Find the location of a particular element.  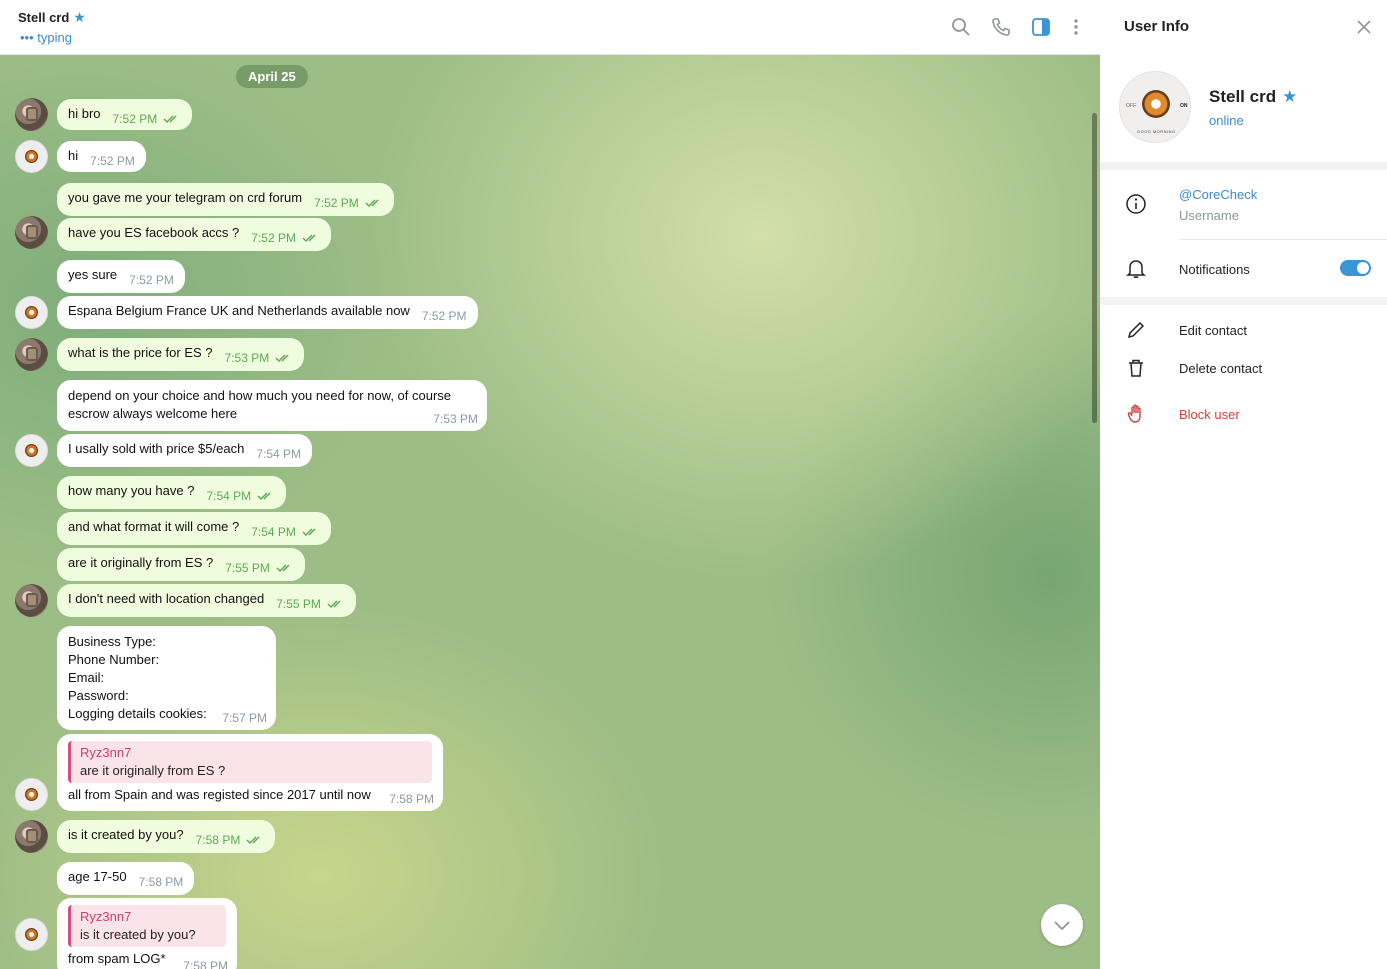

message-bubble: and what format it will come ? 7:54 PM is located at coordinates (194, 528).